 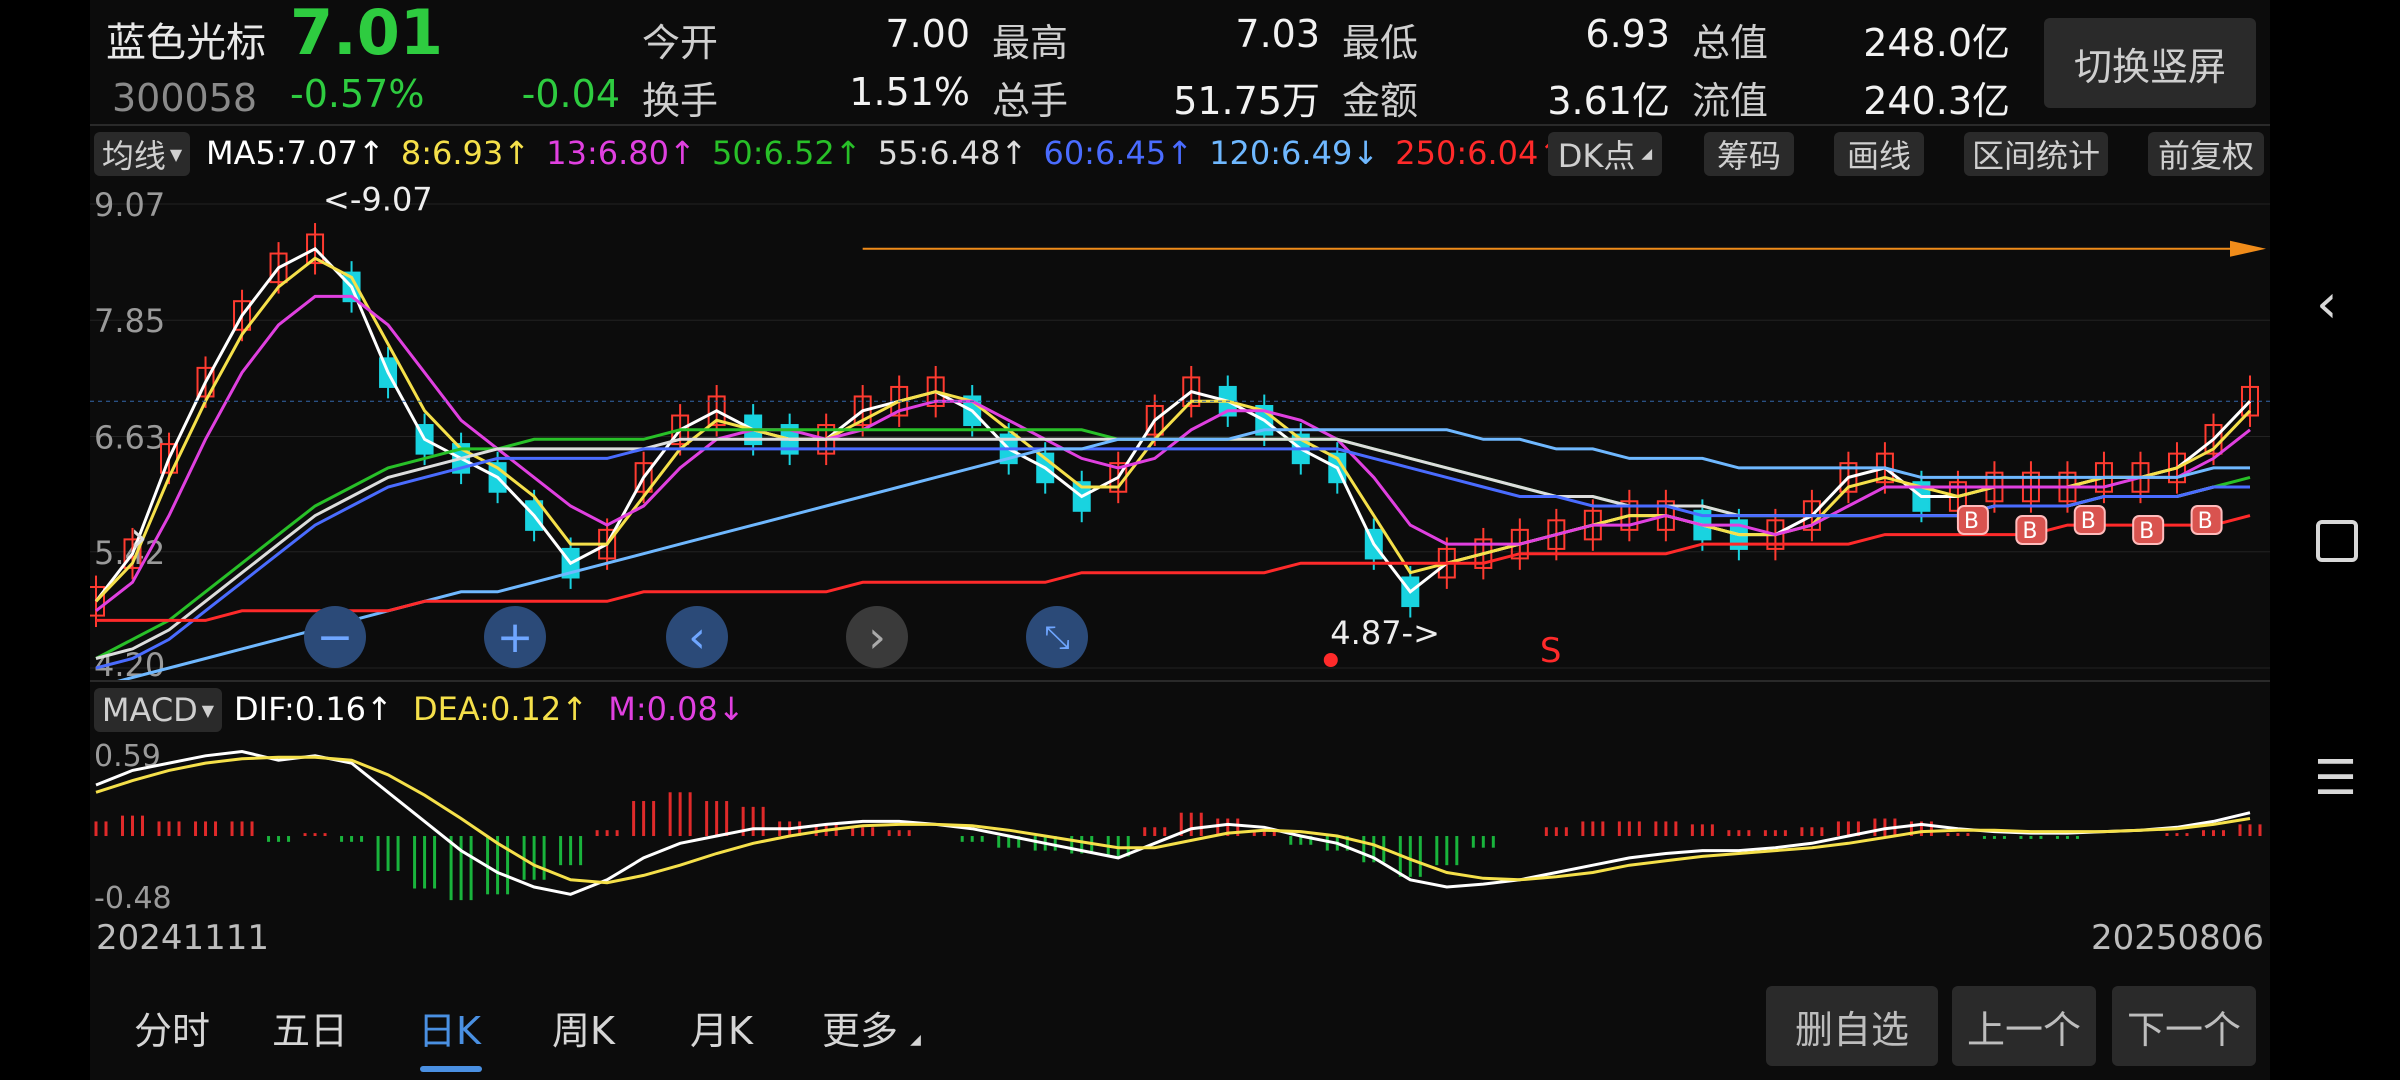 I want to click on volume-value: 51.75万, so click(x=1246, y=101).